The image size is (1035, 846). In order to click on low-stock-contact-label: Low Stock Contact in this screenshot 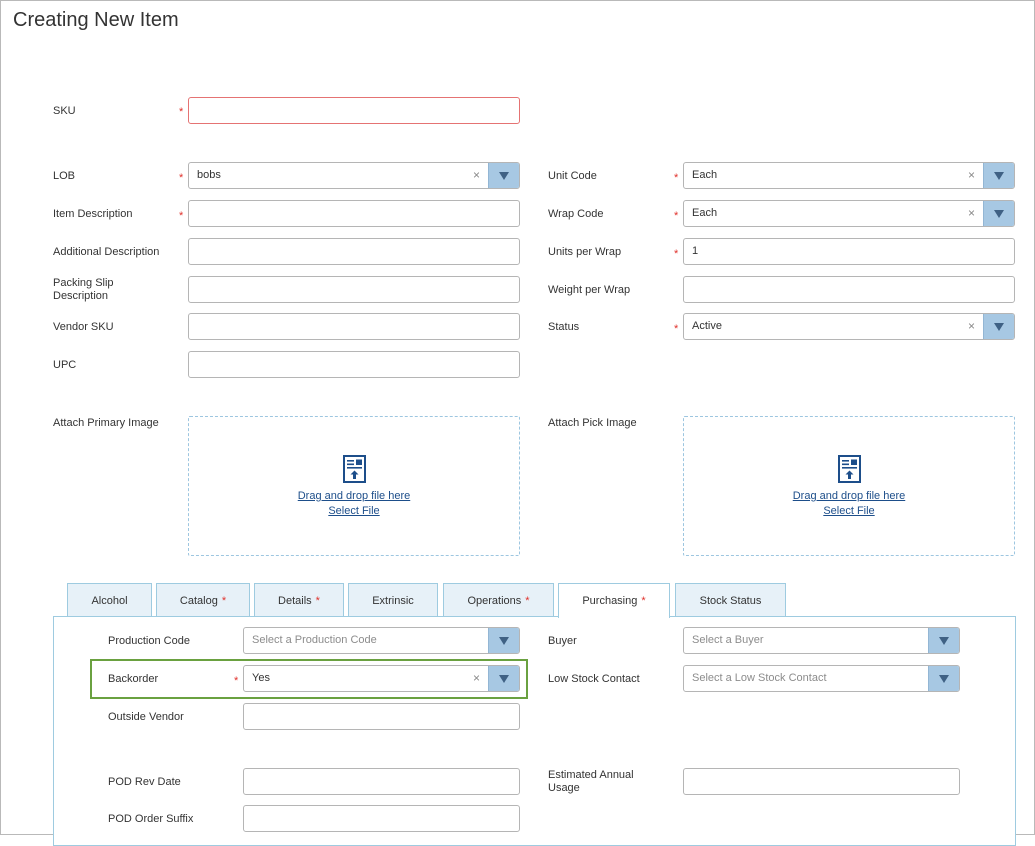, I will do `click(594, 679)`.